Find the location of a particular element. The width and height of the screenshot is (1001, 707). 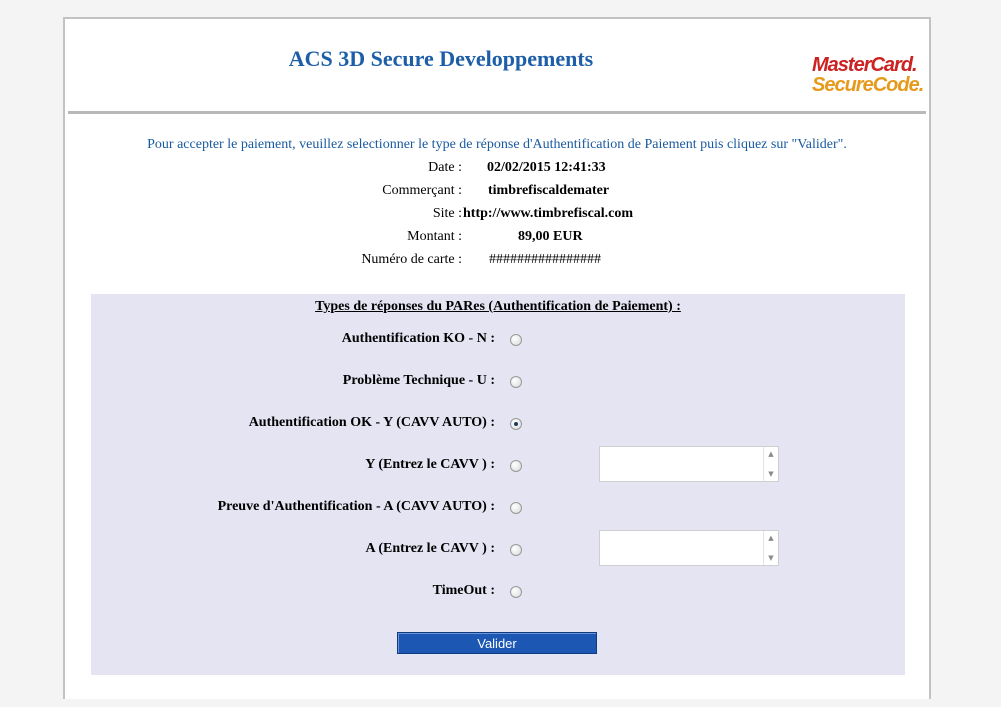

option-label-timeout: TimeOut : is located at coordinates (463, 590).